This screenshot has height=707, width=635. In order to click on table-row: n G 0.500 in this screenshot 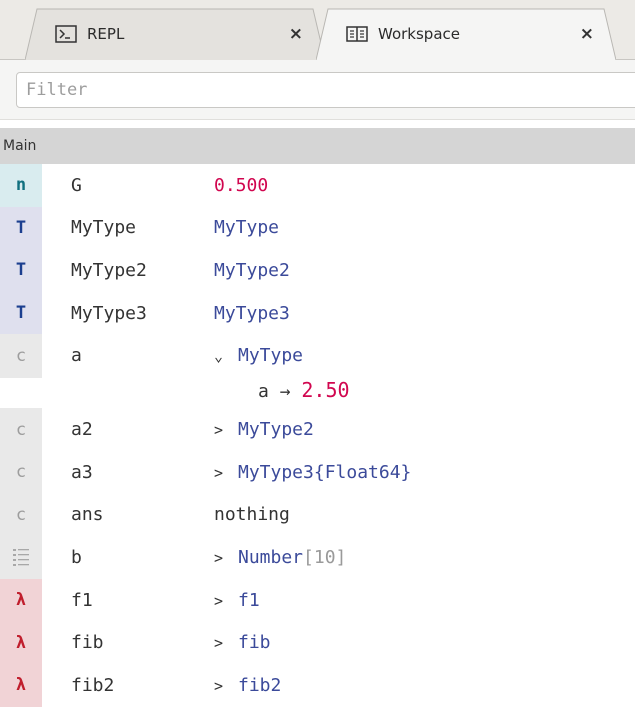, I will do `click(317, 185)`.